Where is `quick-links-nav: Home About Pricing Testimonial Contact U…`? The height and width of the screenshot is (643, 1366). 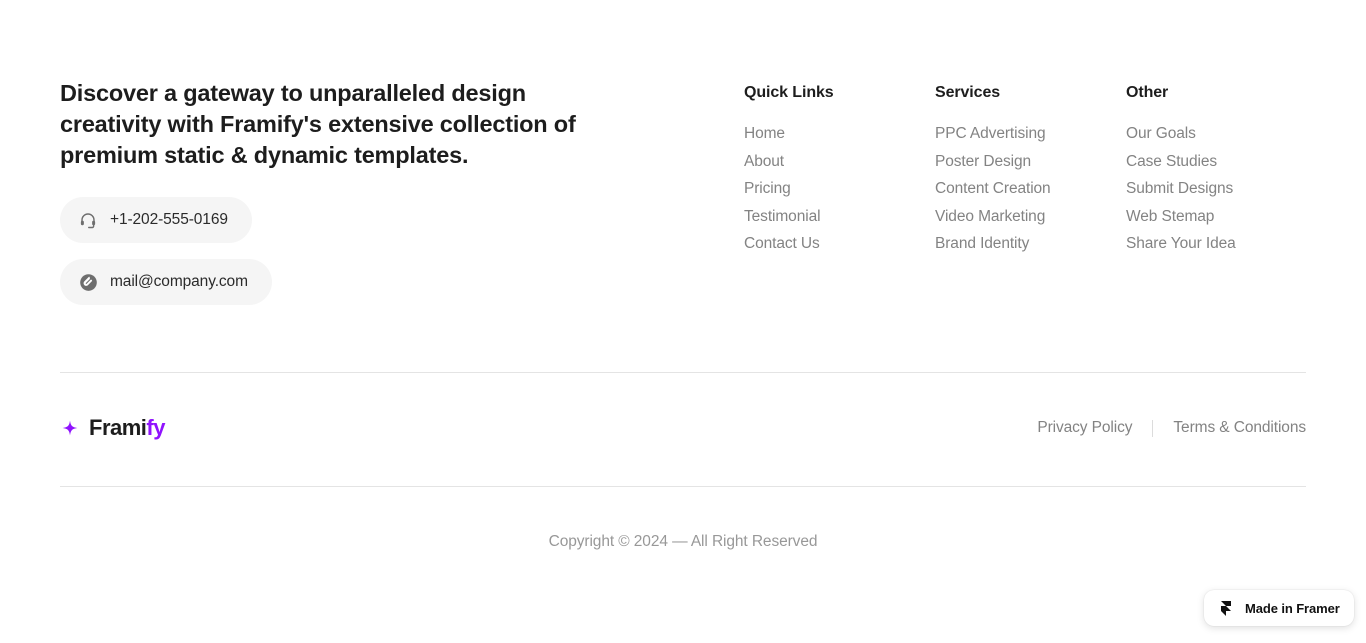
quick-links-nav: Home About Pricing Testimonial Contact U… is located at coordinates (839, 188).